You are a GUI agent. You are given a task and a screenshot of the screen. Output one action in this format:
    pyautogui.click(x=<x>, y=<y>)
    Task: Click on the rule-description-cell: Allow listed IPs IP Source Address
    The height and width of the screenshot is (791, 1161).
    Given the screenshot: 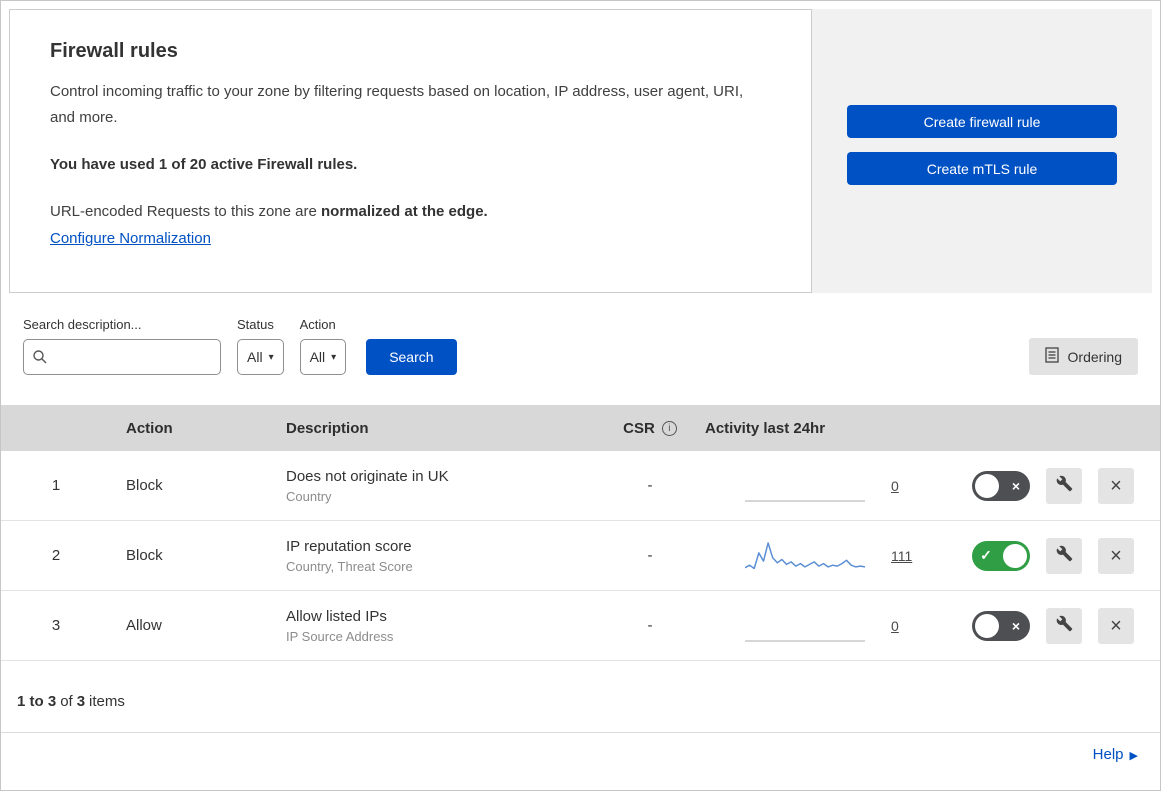 What is the action you would take?
    pyautogui.click(x=440, y=626)
    